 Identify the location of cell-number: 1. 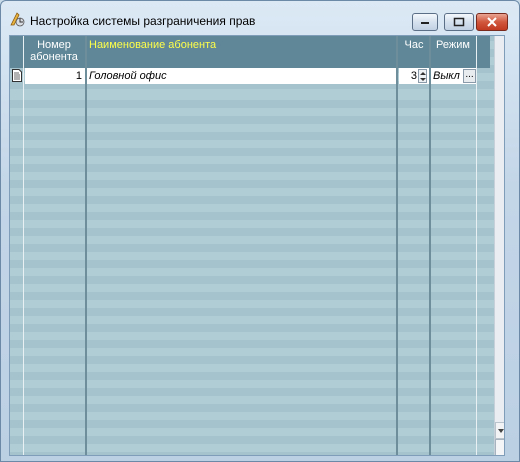
(55, 76).